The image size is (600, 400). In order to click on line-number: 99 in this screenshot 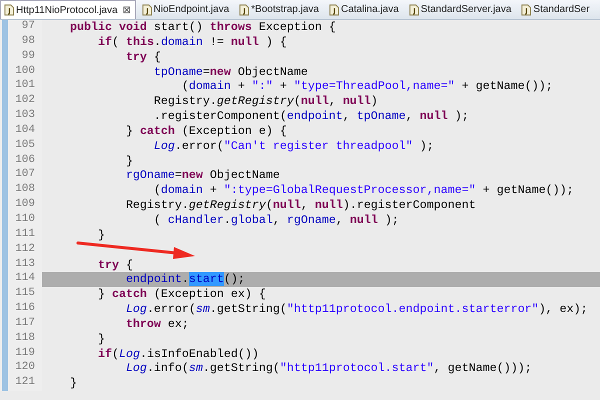, I will do `click(27, 57)`.